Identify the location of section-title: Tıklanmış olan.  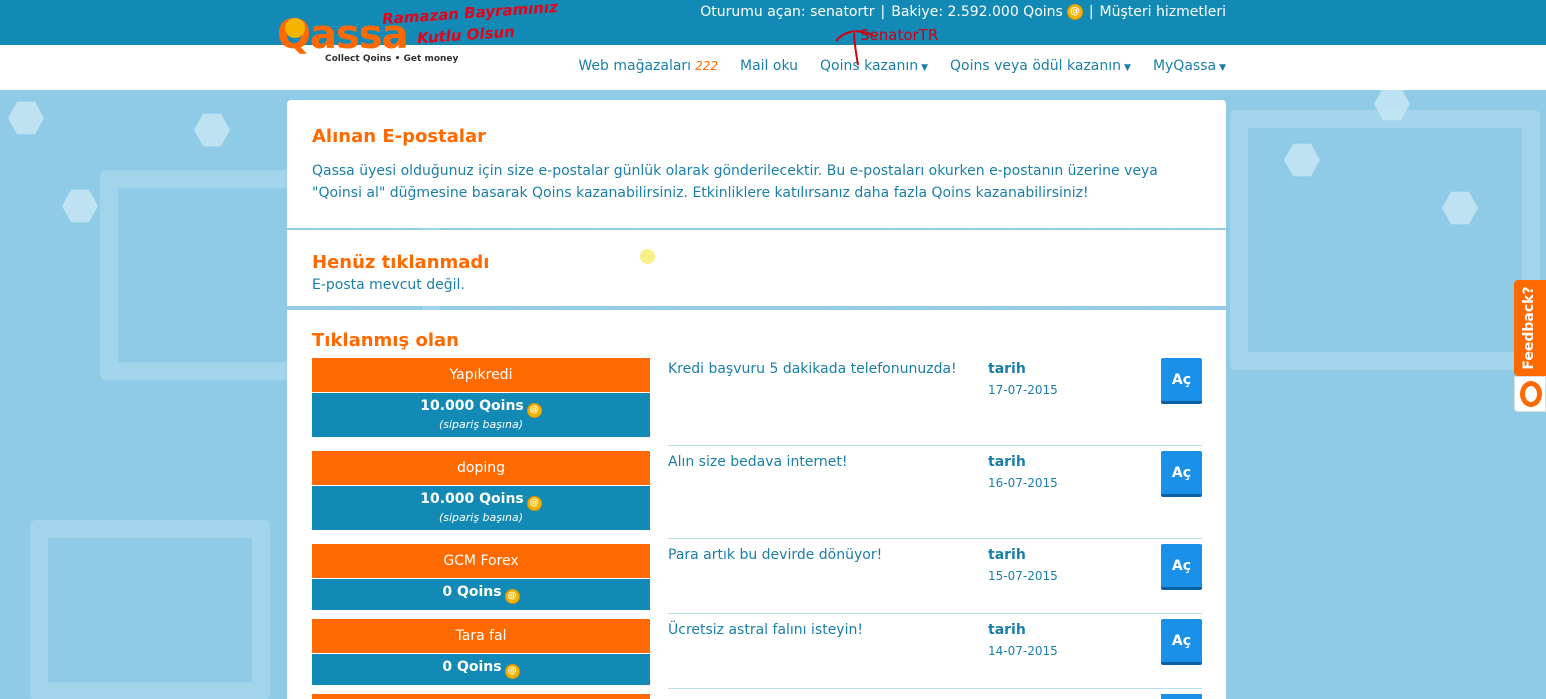
(385, 340).